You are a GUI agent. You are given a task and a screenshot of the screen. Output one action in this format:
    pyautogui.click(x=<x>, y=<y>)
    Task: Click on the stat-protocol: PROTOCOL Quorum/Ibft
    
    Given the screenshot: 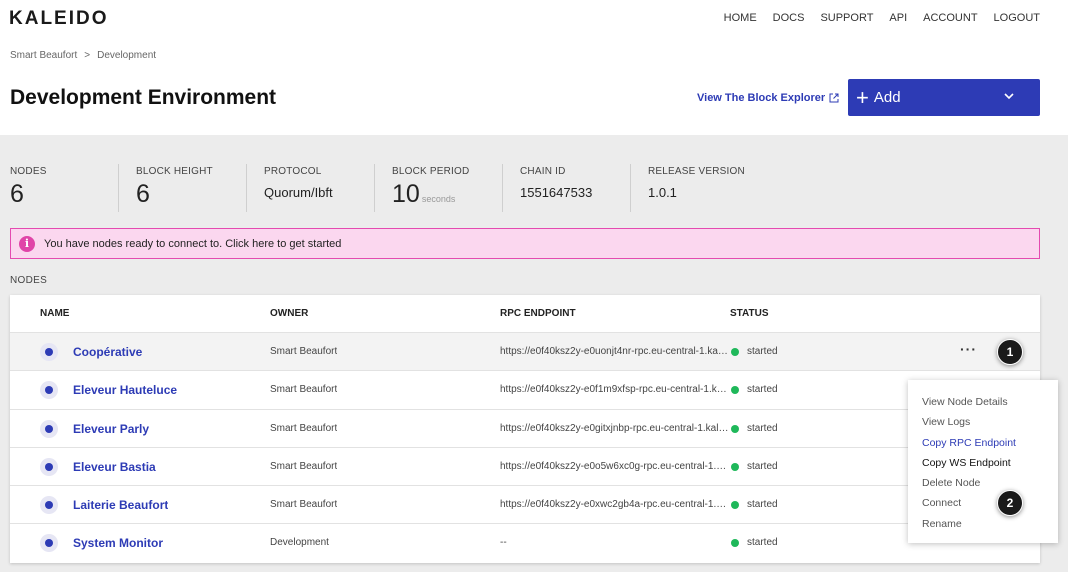 What is the action you would take?
    pyautogui.click(x=310, y=186)
    